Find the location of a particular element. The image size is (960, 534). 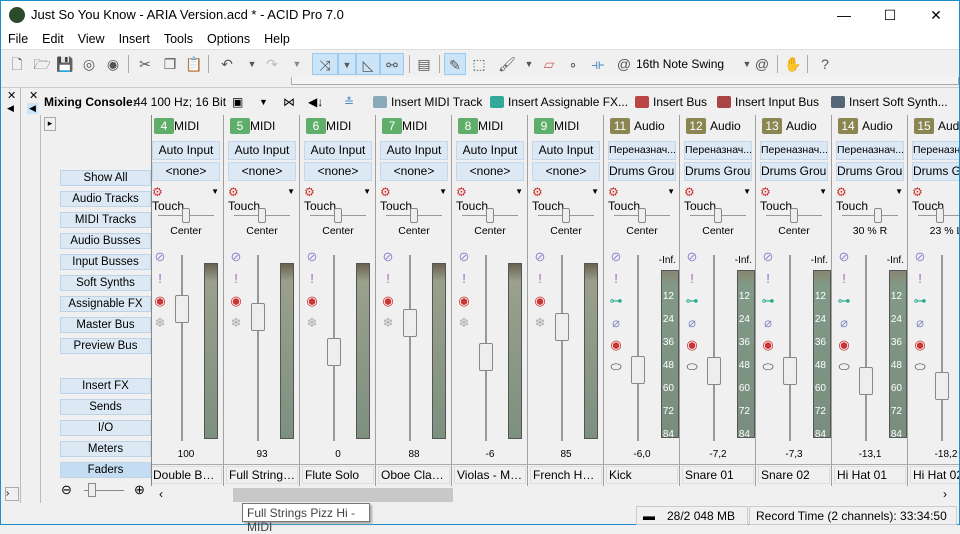

section-button-faders: Faders is located at coordinates (105, 470).